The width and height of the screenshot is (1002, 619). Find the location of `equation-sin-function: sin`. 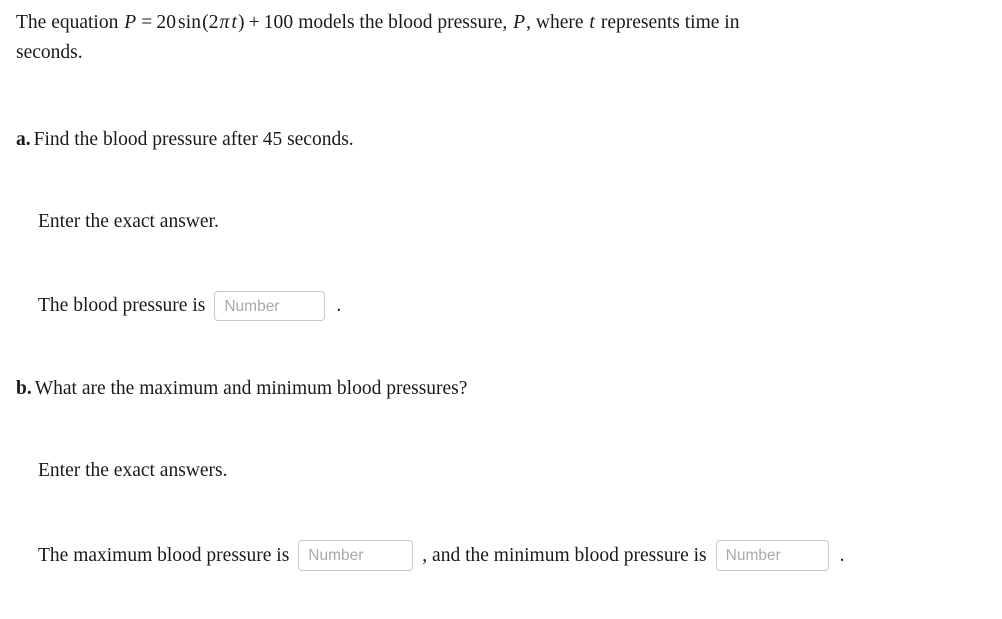

equation-sin-function: sin is located at coordinates (190, 22).